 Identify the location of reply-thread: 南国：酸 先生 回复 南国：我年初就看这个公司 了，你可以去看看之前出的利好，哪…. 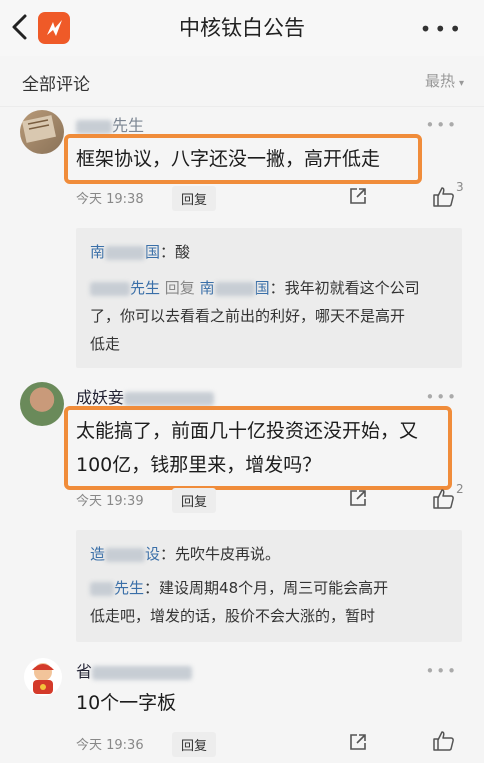
(269, 298).